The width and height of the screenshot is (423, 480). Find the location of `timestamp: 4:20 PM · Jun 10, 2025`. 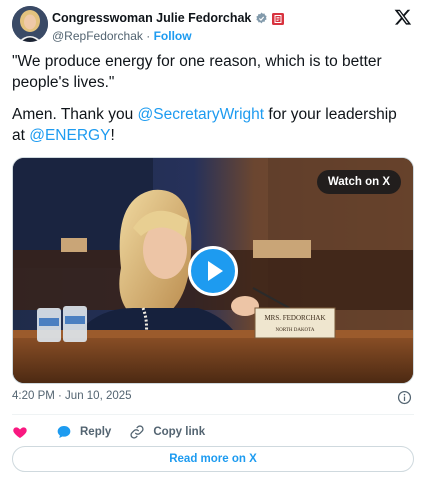

timestamp: 4:20 PM · Jun 10, 2025 is located at coordinates (72, 396).